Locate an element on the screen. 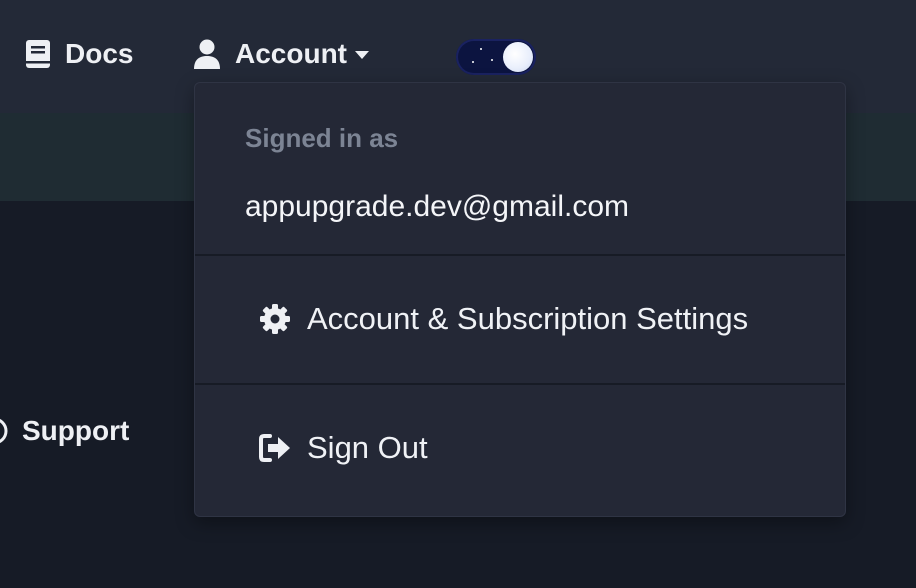 The image size is (916, 588). gear-icon is located at coordinates (275, 319).